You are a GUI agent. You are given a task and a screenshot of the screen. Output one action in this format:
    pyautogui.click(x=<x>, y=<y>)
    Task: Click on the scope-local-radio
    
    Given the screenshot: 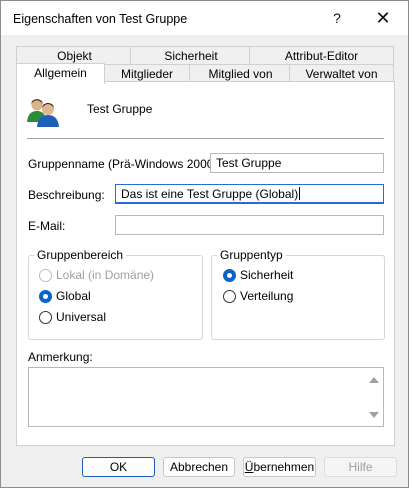 What is the action you would take?
    pyautogui.click(x=45, y=275)
    